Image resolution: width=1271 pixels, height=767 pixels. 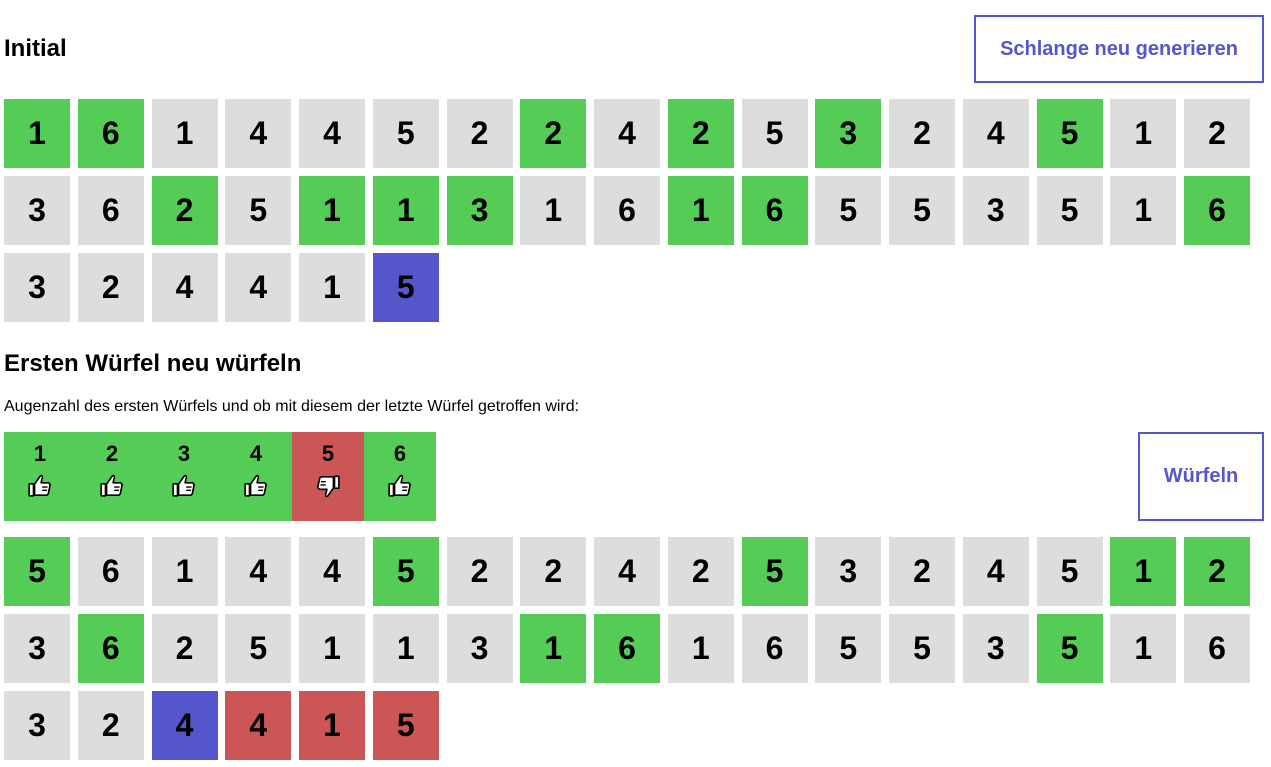 I want to click on outcome-6: 6, so click(x=400, y=476).